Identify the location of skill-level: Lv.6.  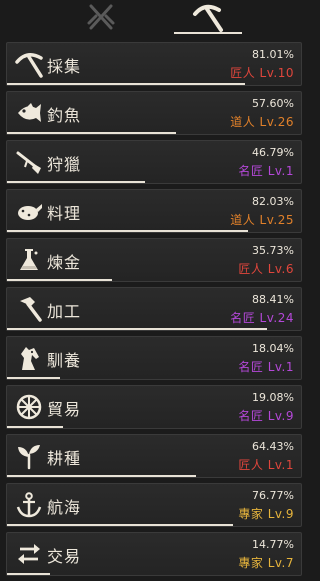
(280, 269).